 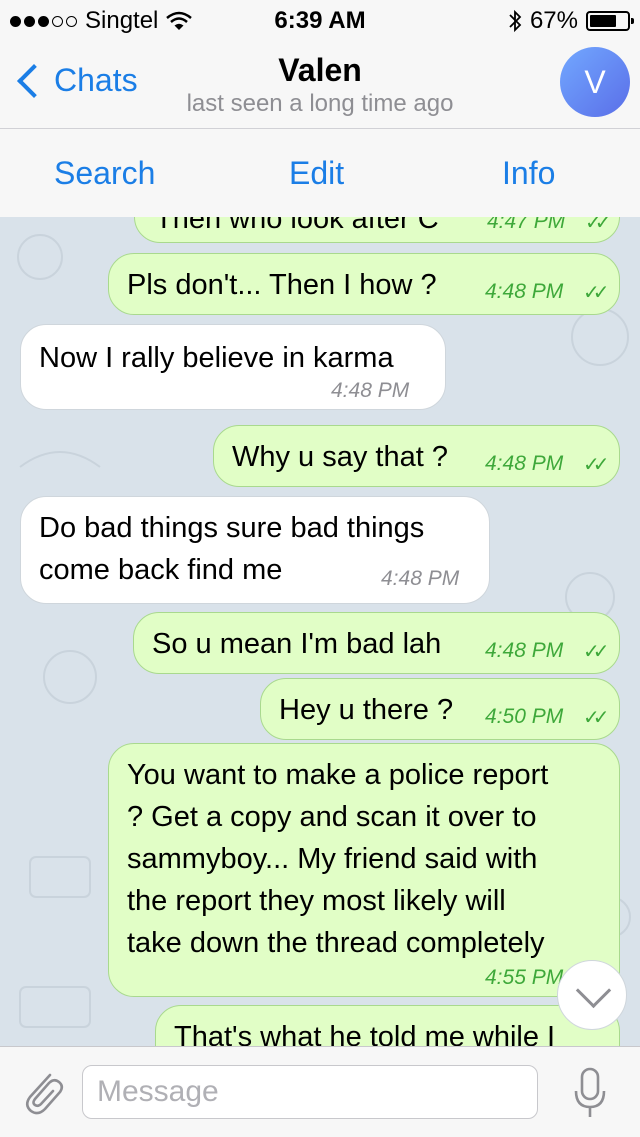 What do you see at coordinates (297, 226) in the screenshot?
I see `message-text: Then who look after C` at bounding box center [297, 226].